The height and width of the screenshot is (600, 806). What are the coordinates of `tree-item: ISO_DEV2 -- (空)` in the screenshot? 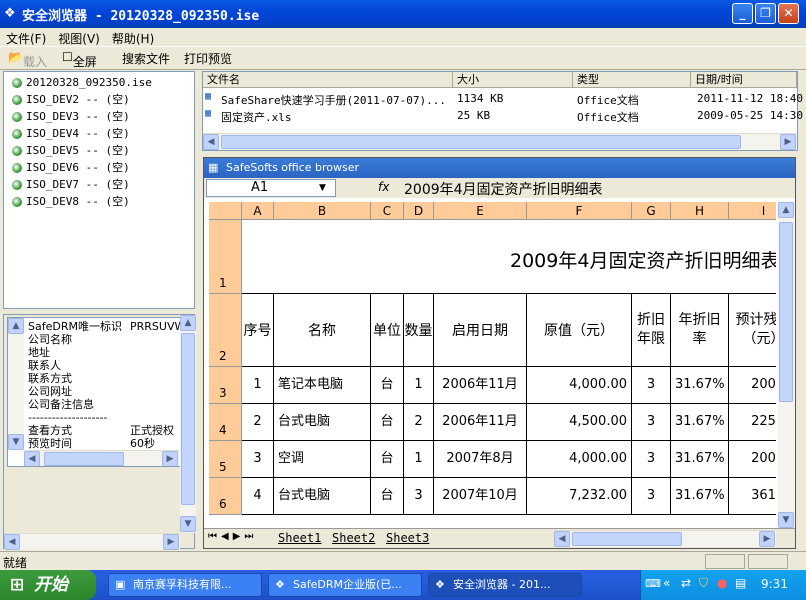 It's located at (79, 99).